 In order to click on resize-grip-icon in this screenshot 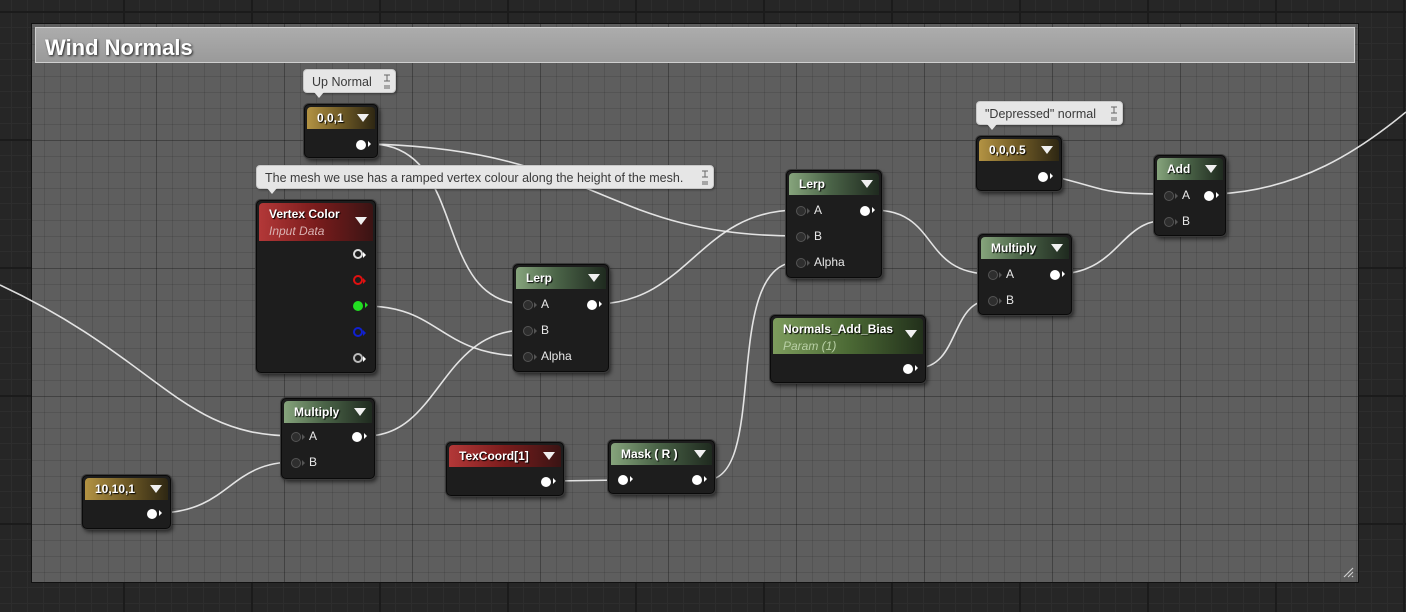, I will do `click(1348, 572)`.